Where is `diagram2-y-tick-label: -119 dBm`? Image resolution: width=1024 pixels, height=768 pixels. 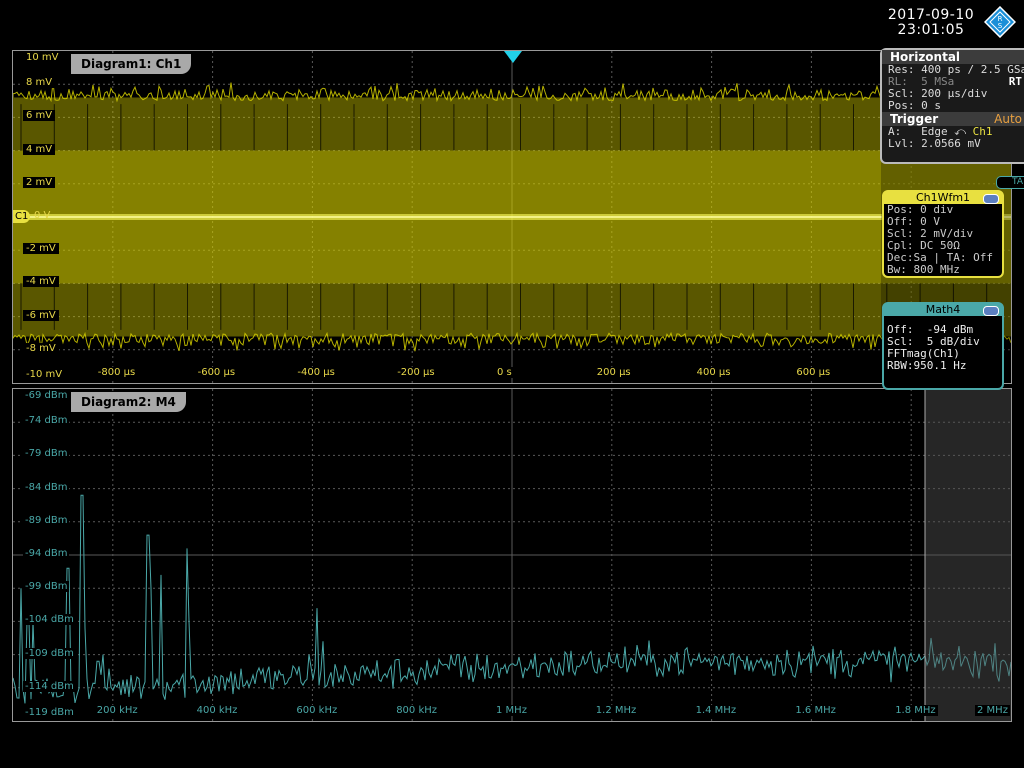 diagram2-y-tick-label: -119 dBm is located at coordinates (49, 712).